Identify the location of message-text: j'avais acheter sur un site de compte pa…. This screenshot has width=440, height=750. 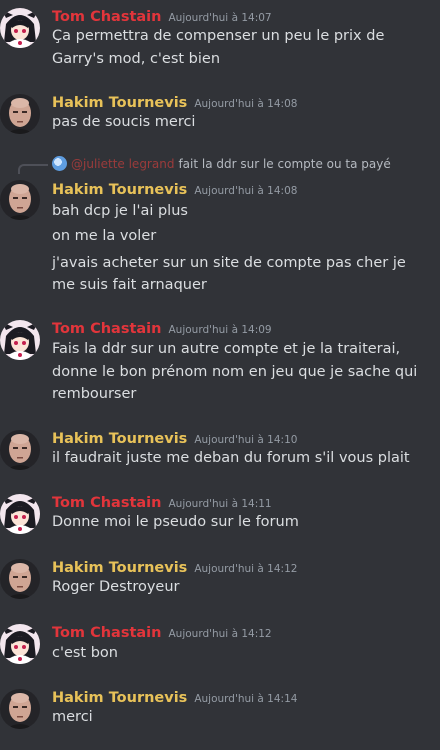
(229, 263).